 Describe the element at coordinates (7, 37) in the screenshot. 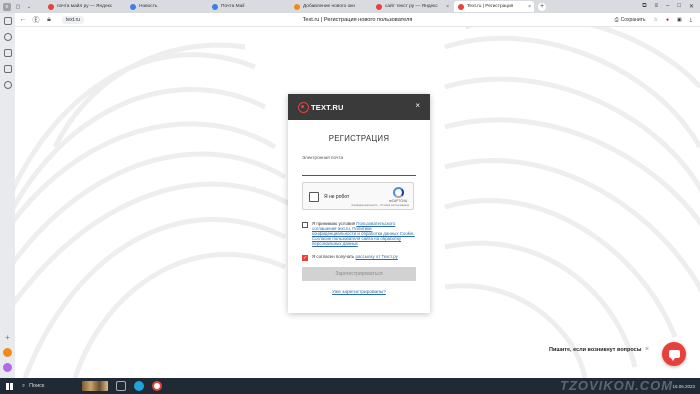

I see `sidebar-play-icon` at that location.